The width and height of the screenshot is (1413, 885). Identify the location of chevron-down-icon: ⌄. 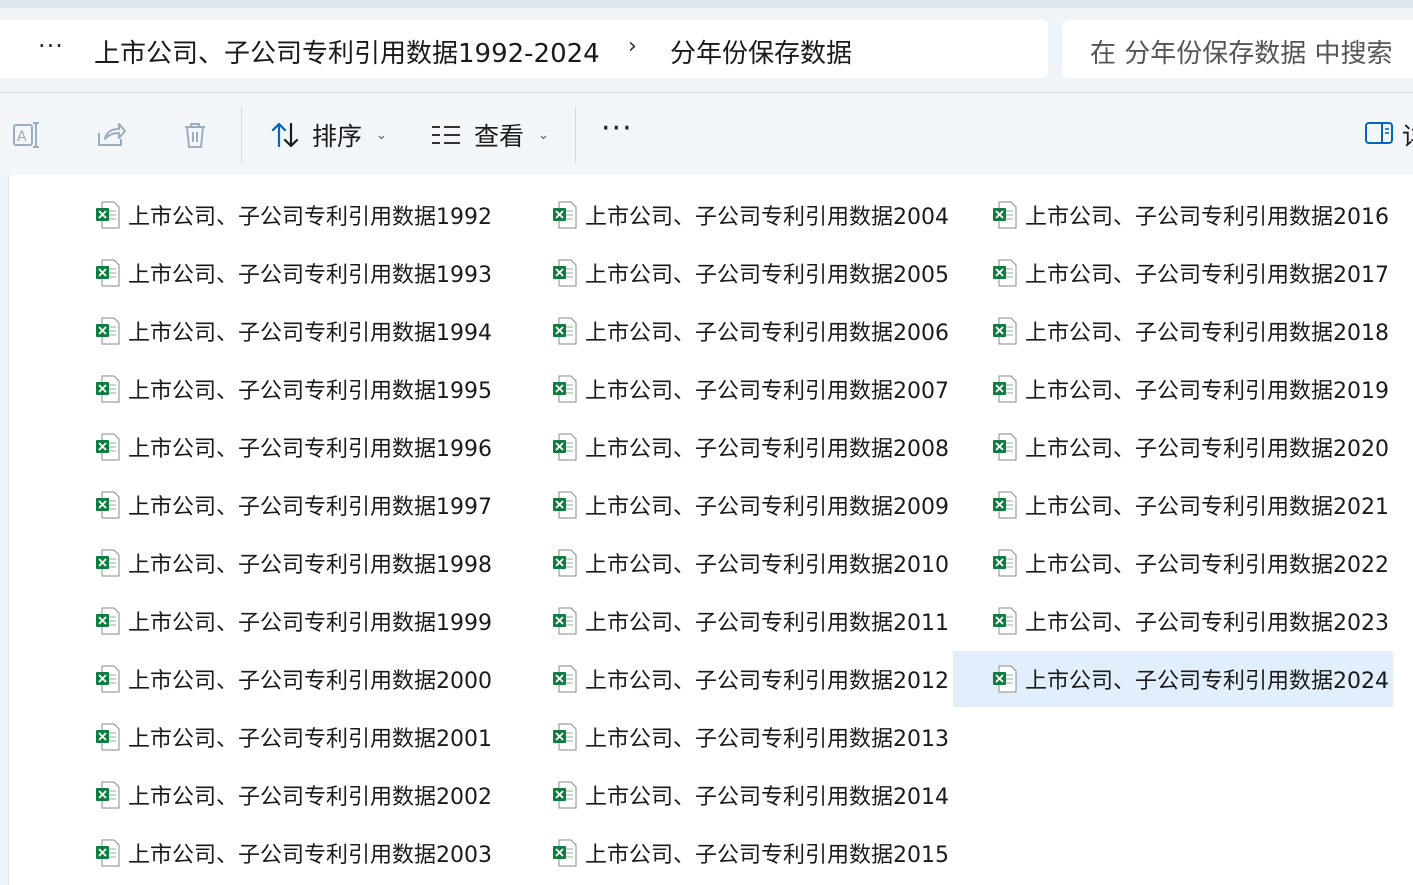
(543, 135).